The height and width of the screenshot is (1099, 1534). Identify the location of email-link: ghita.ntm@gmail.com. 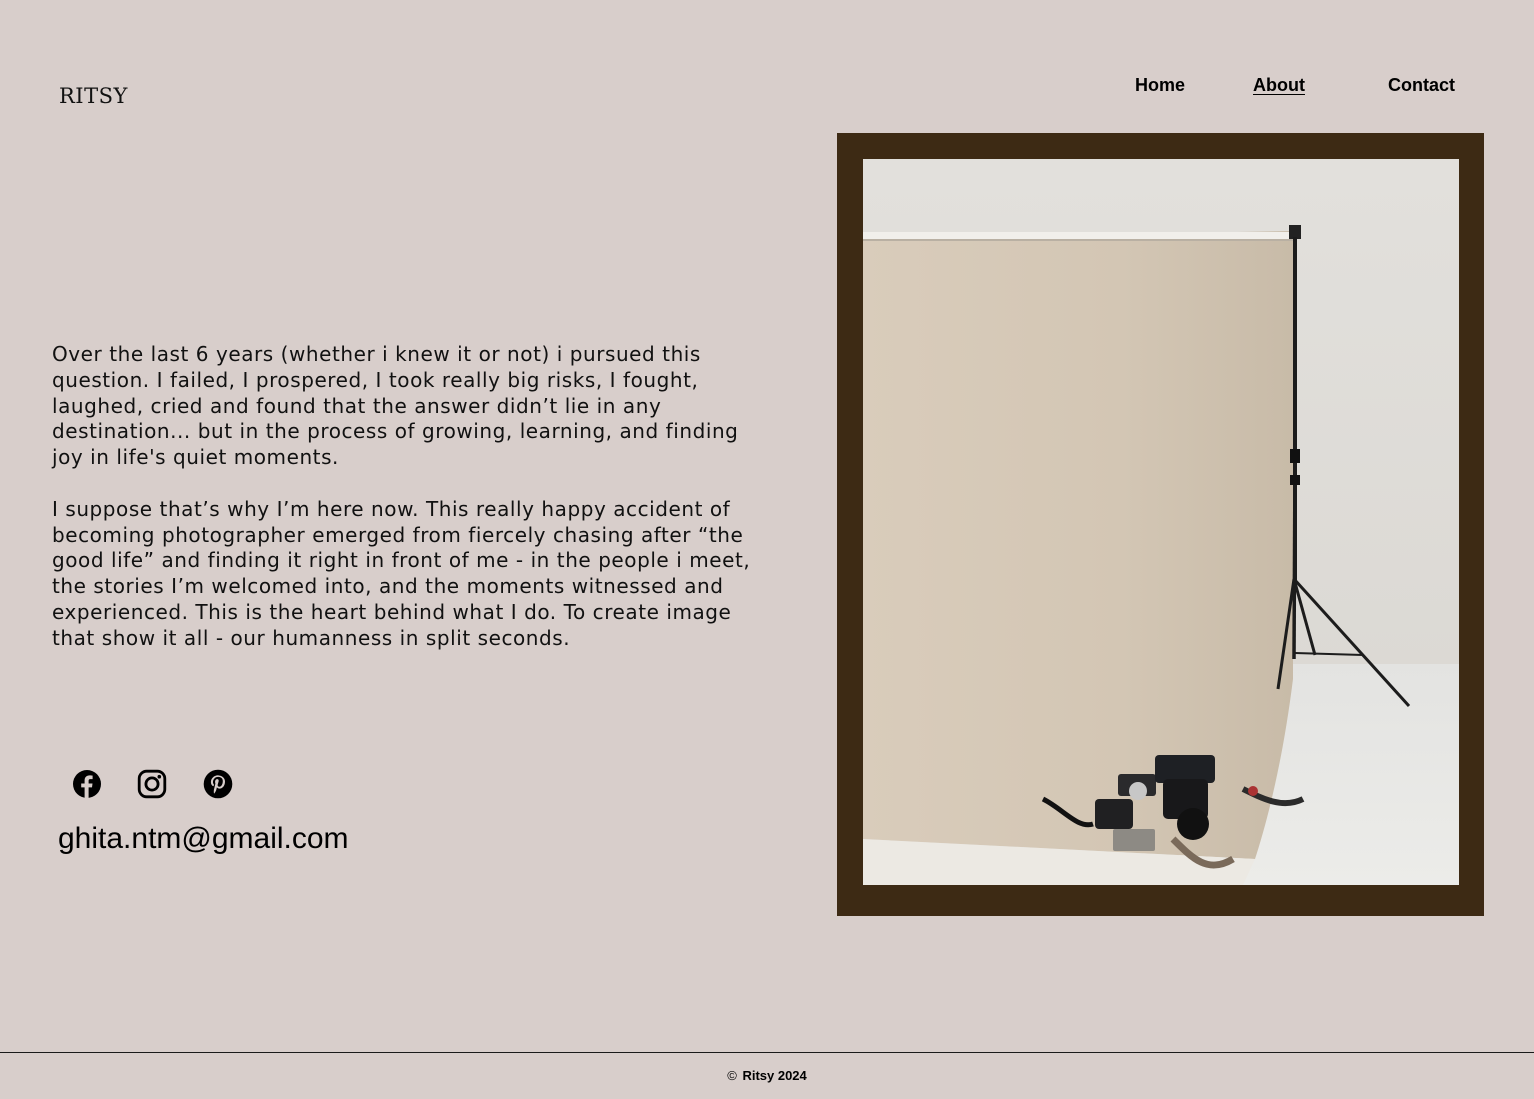
(203, 839).